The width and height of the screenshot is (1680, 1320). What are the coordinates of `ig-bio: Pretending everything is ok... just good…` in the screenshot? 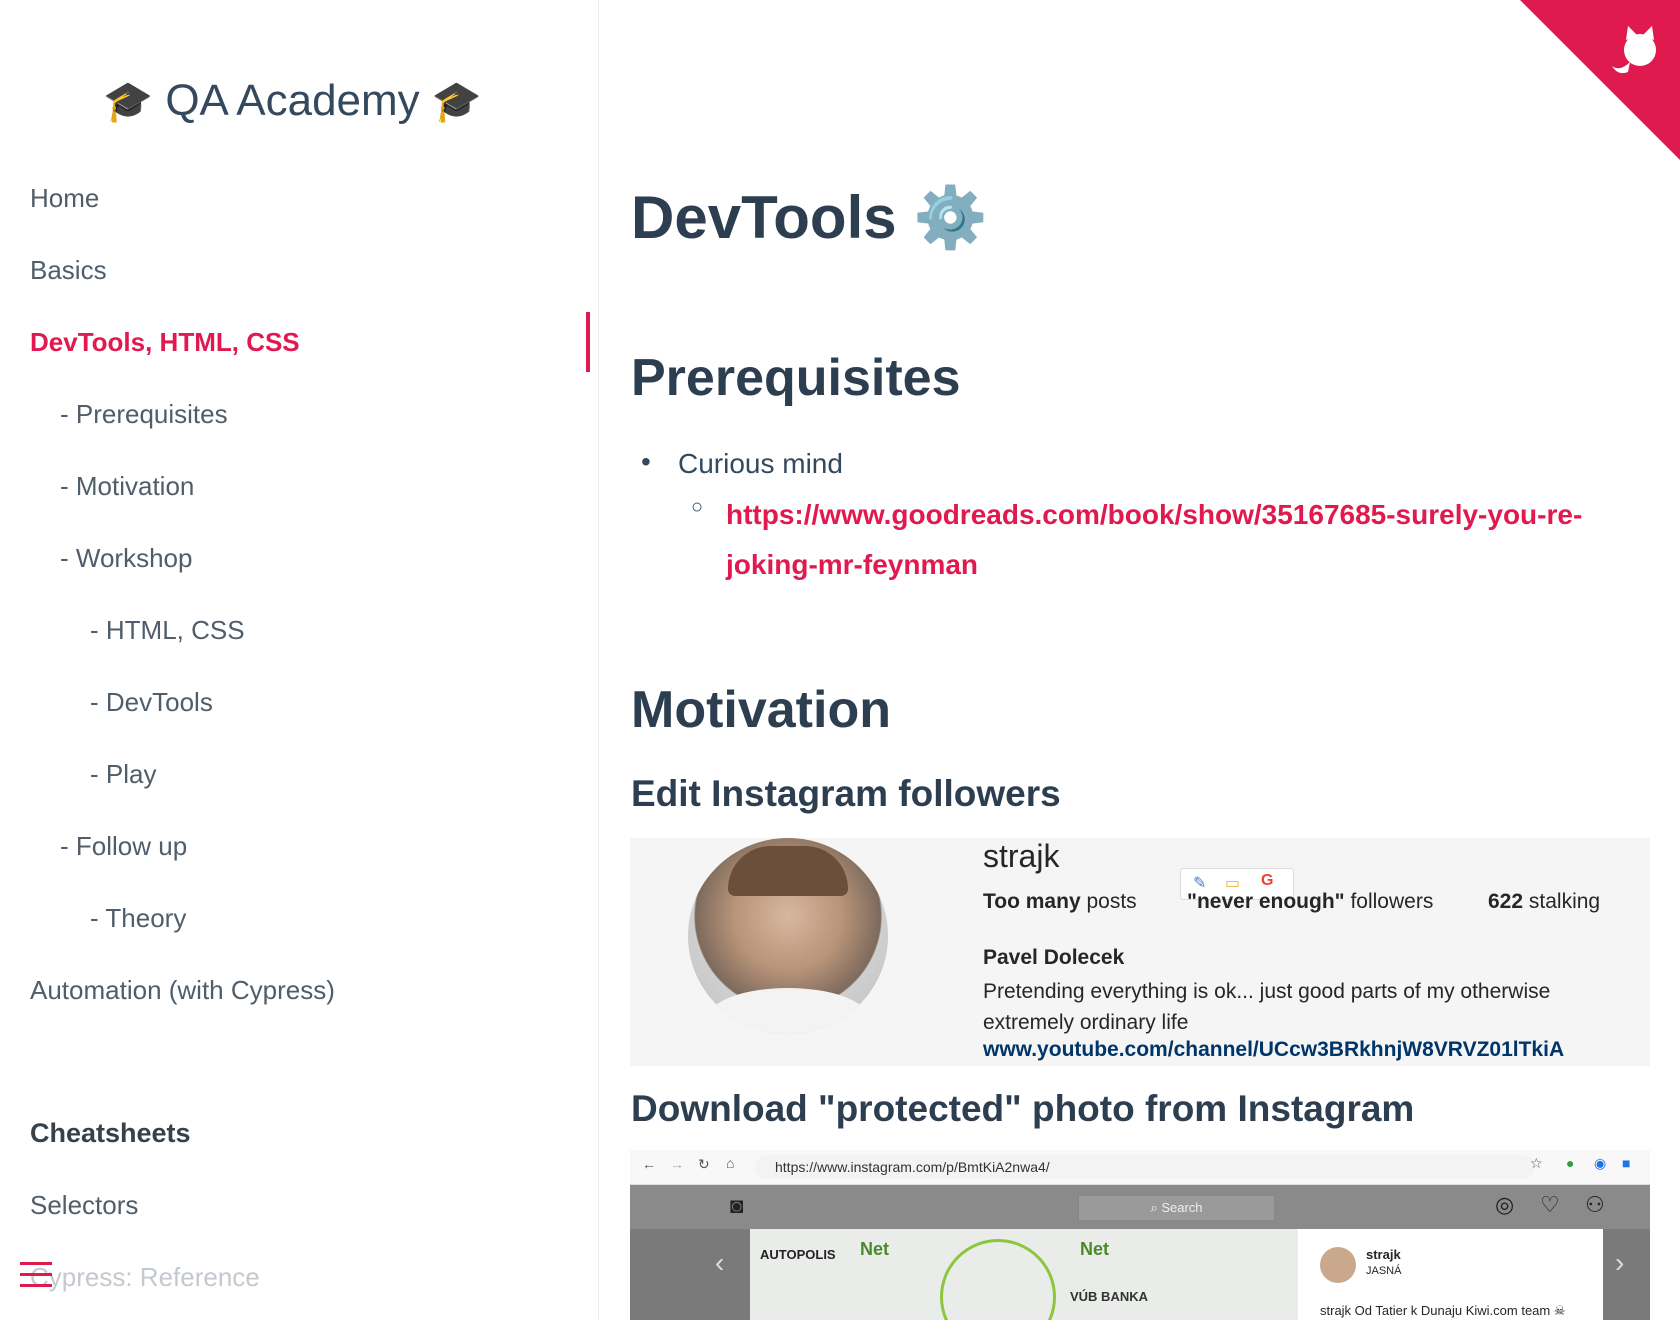 It's located at (1267, 1007).